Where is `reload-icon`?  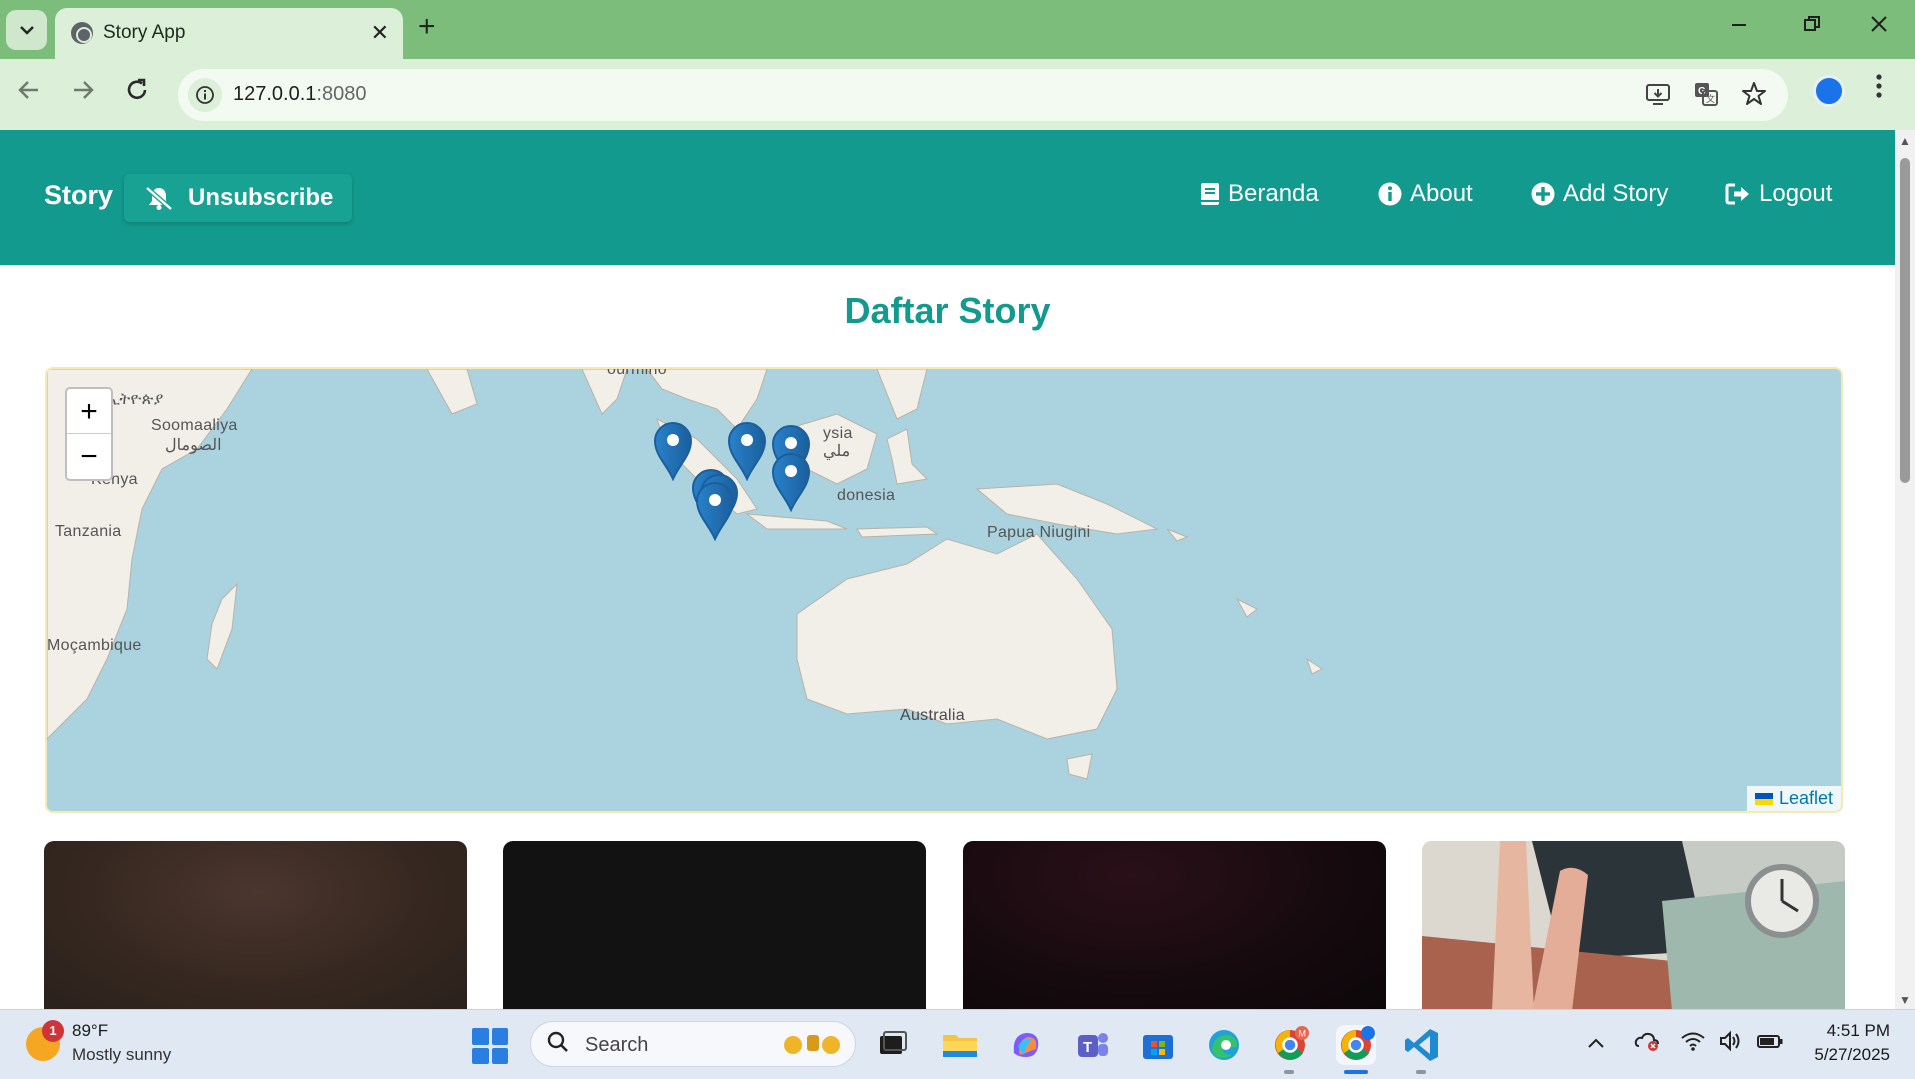
reload-icon is located at coordinates (137, 93).